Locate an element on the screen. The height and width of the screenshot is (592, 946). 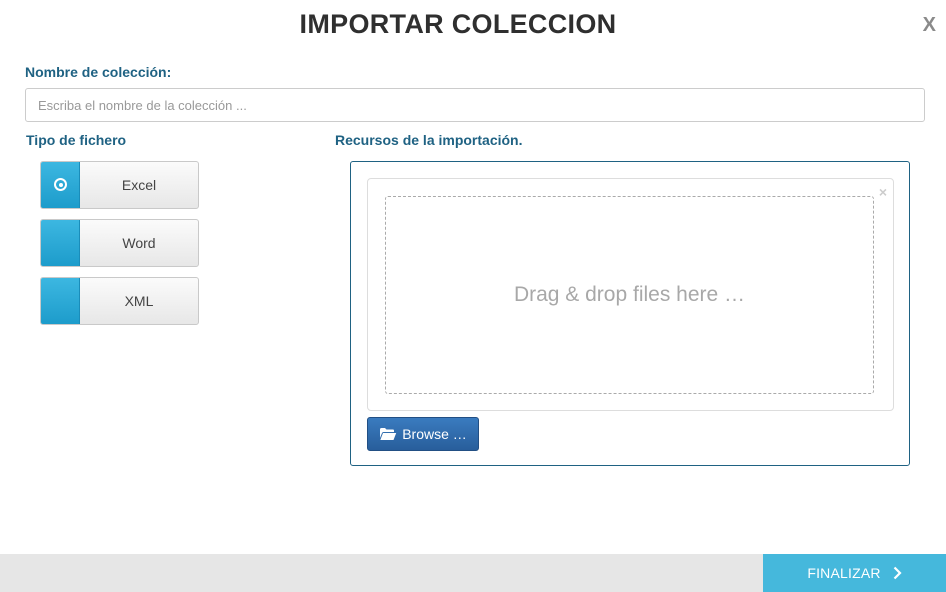
finish-button: FINALIZAR is located at coordinates (854, 573).